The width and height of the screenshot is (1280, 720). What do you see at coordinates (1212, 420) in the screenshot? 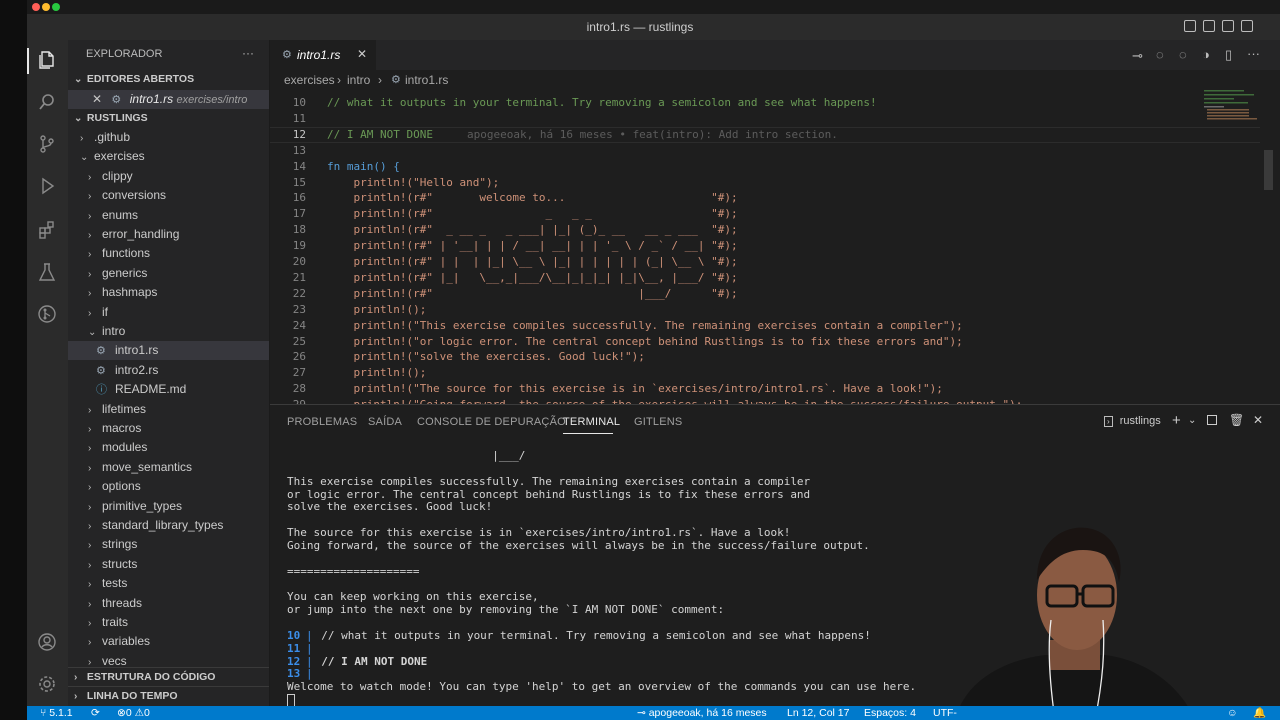
I see `split-terminal-icon` at bounding box center [1212, 420].